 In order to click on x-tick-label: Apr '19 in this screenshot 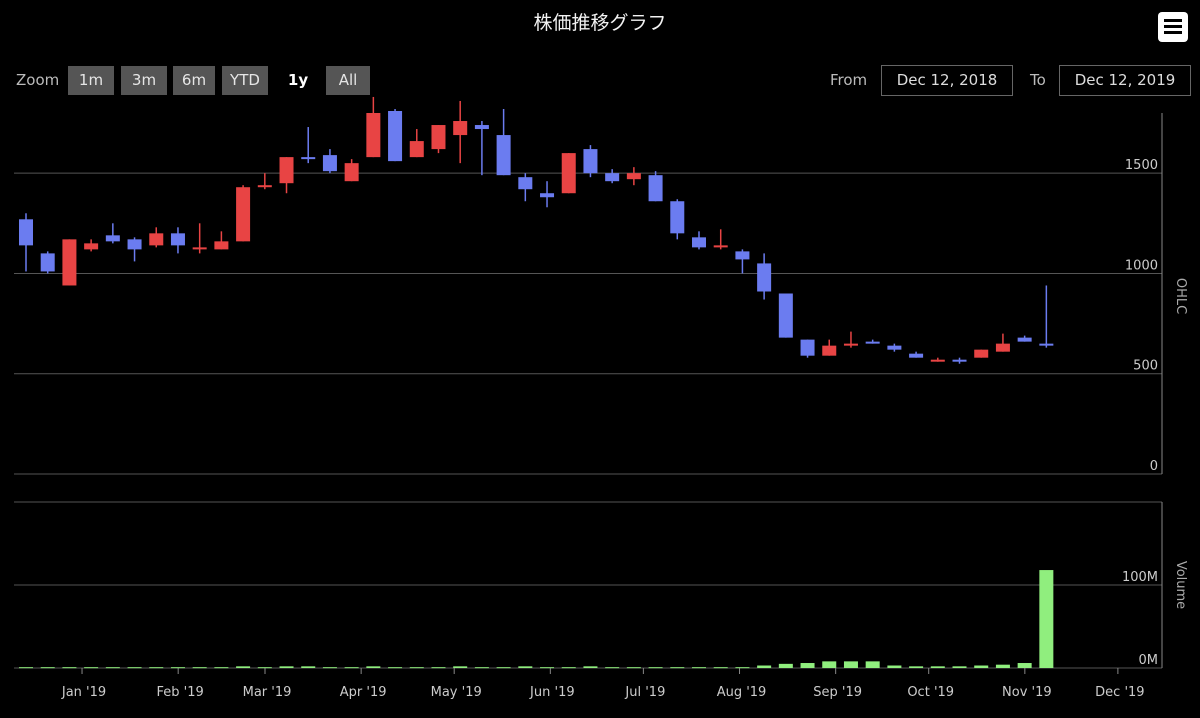, I will do `click(363, 692)`.